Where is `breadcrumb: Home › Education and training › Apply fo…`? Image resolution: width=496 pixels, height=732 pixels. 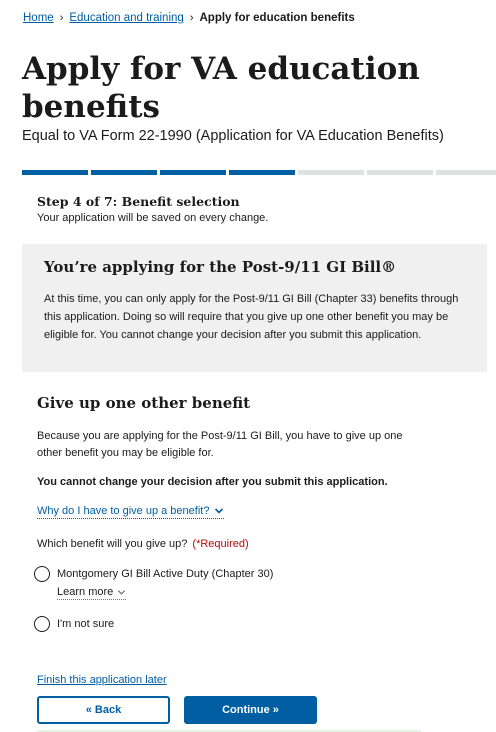
breadcrumb: Home › Education and training › Apply fo… is located at coordinates (189, 18).